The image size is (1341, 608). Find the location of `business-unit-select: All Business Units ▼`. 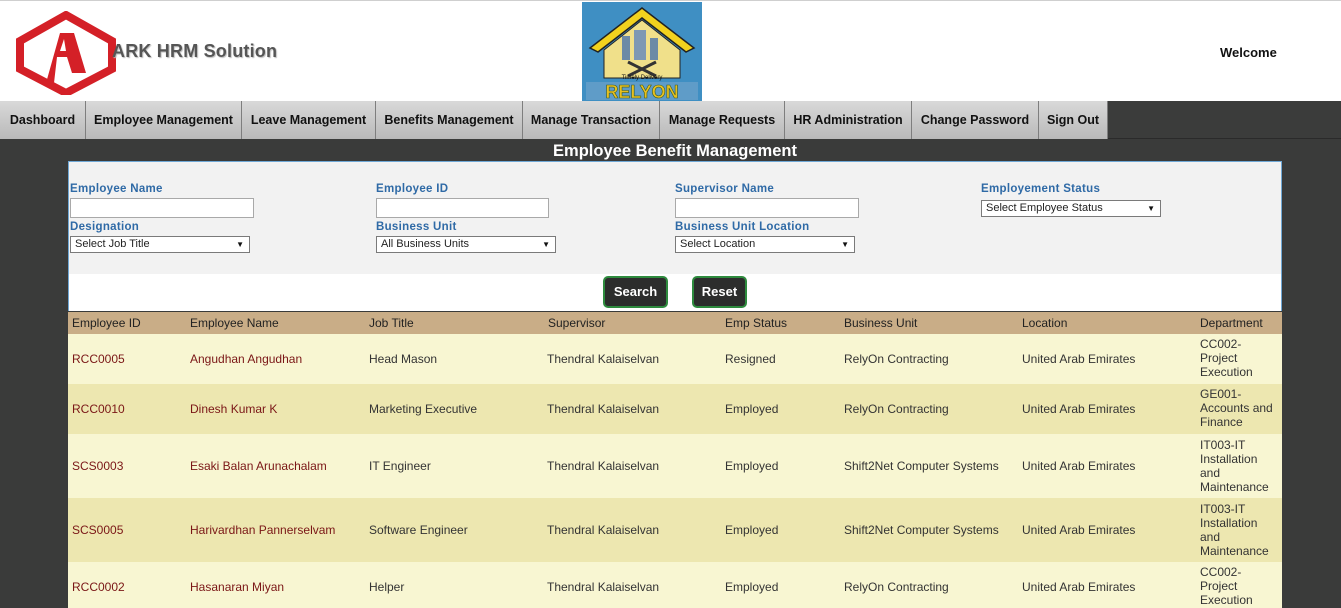

business-unit-select: All Business Units ▼ is located at coordinates (466, 244).